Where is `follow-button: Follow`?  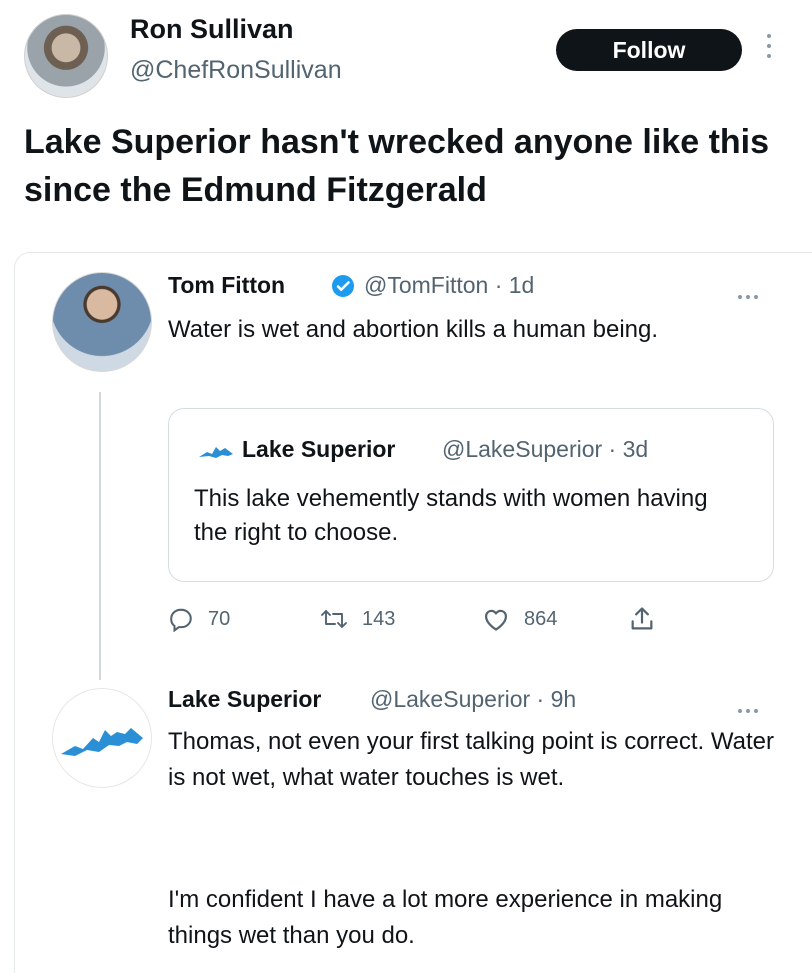
follow-button: Follow is located at coordinates (649, 50).